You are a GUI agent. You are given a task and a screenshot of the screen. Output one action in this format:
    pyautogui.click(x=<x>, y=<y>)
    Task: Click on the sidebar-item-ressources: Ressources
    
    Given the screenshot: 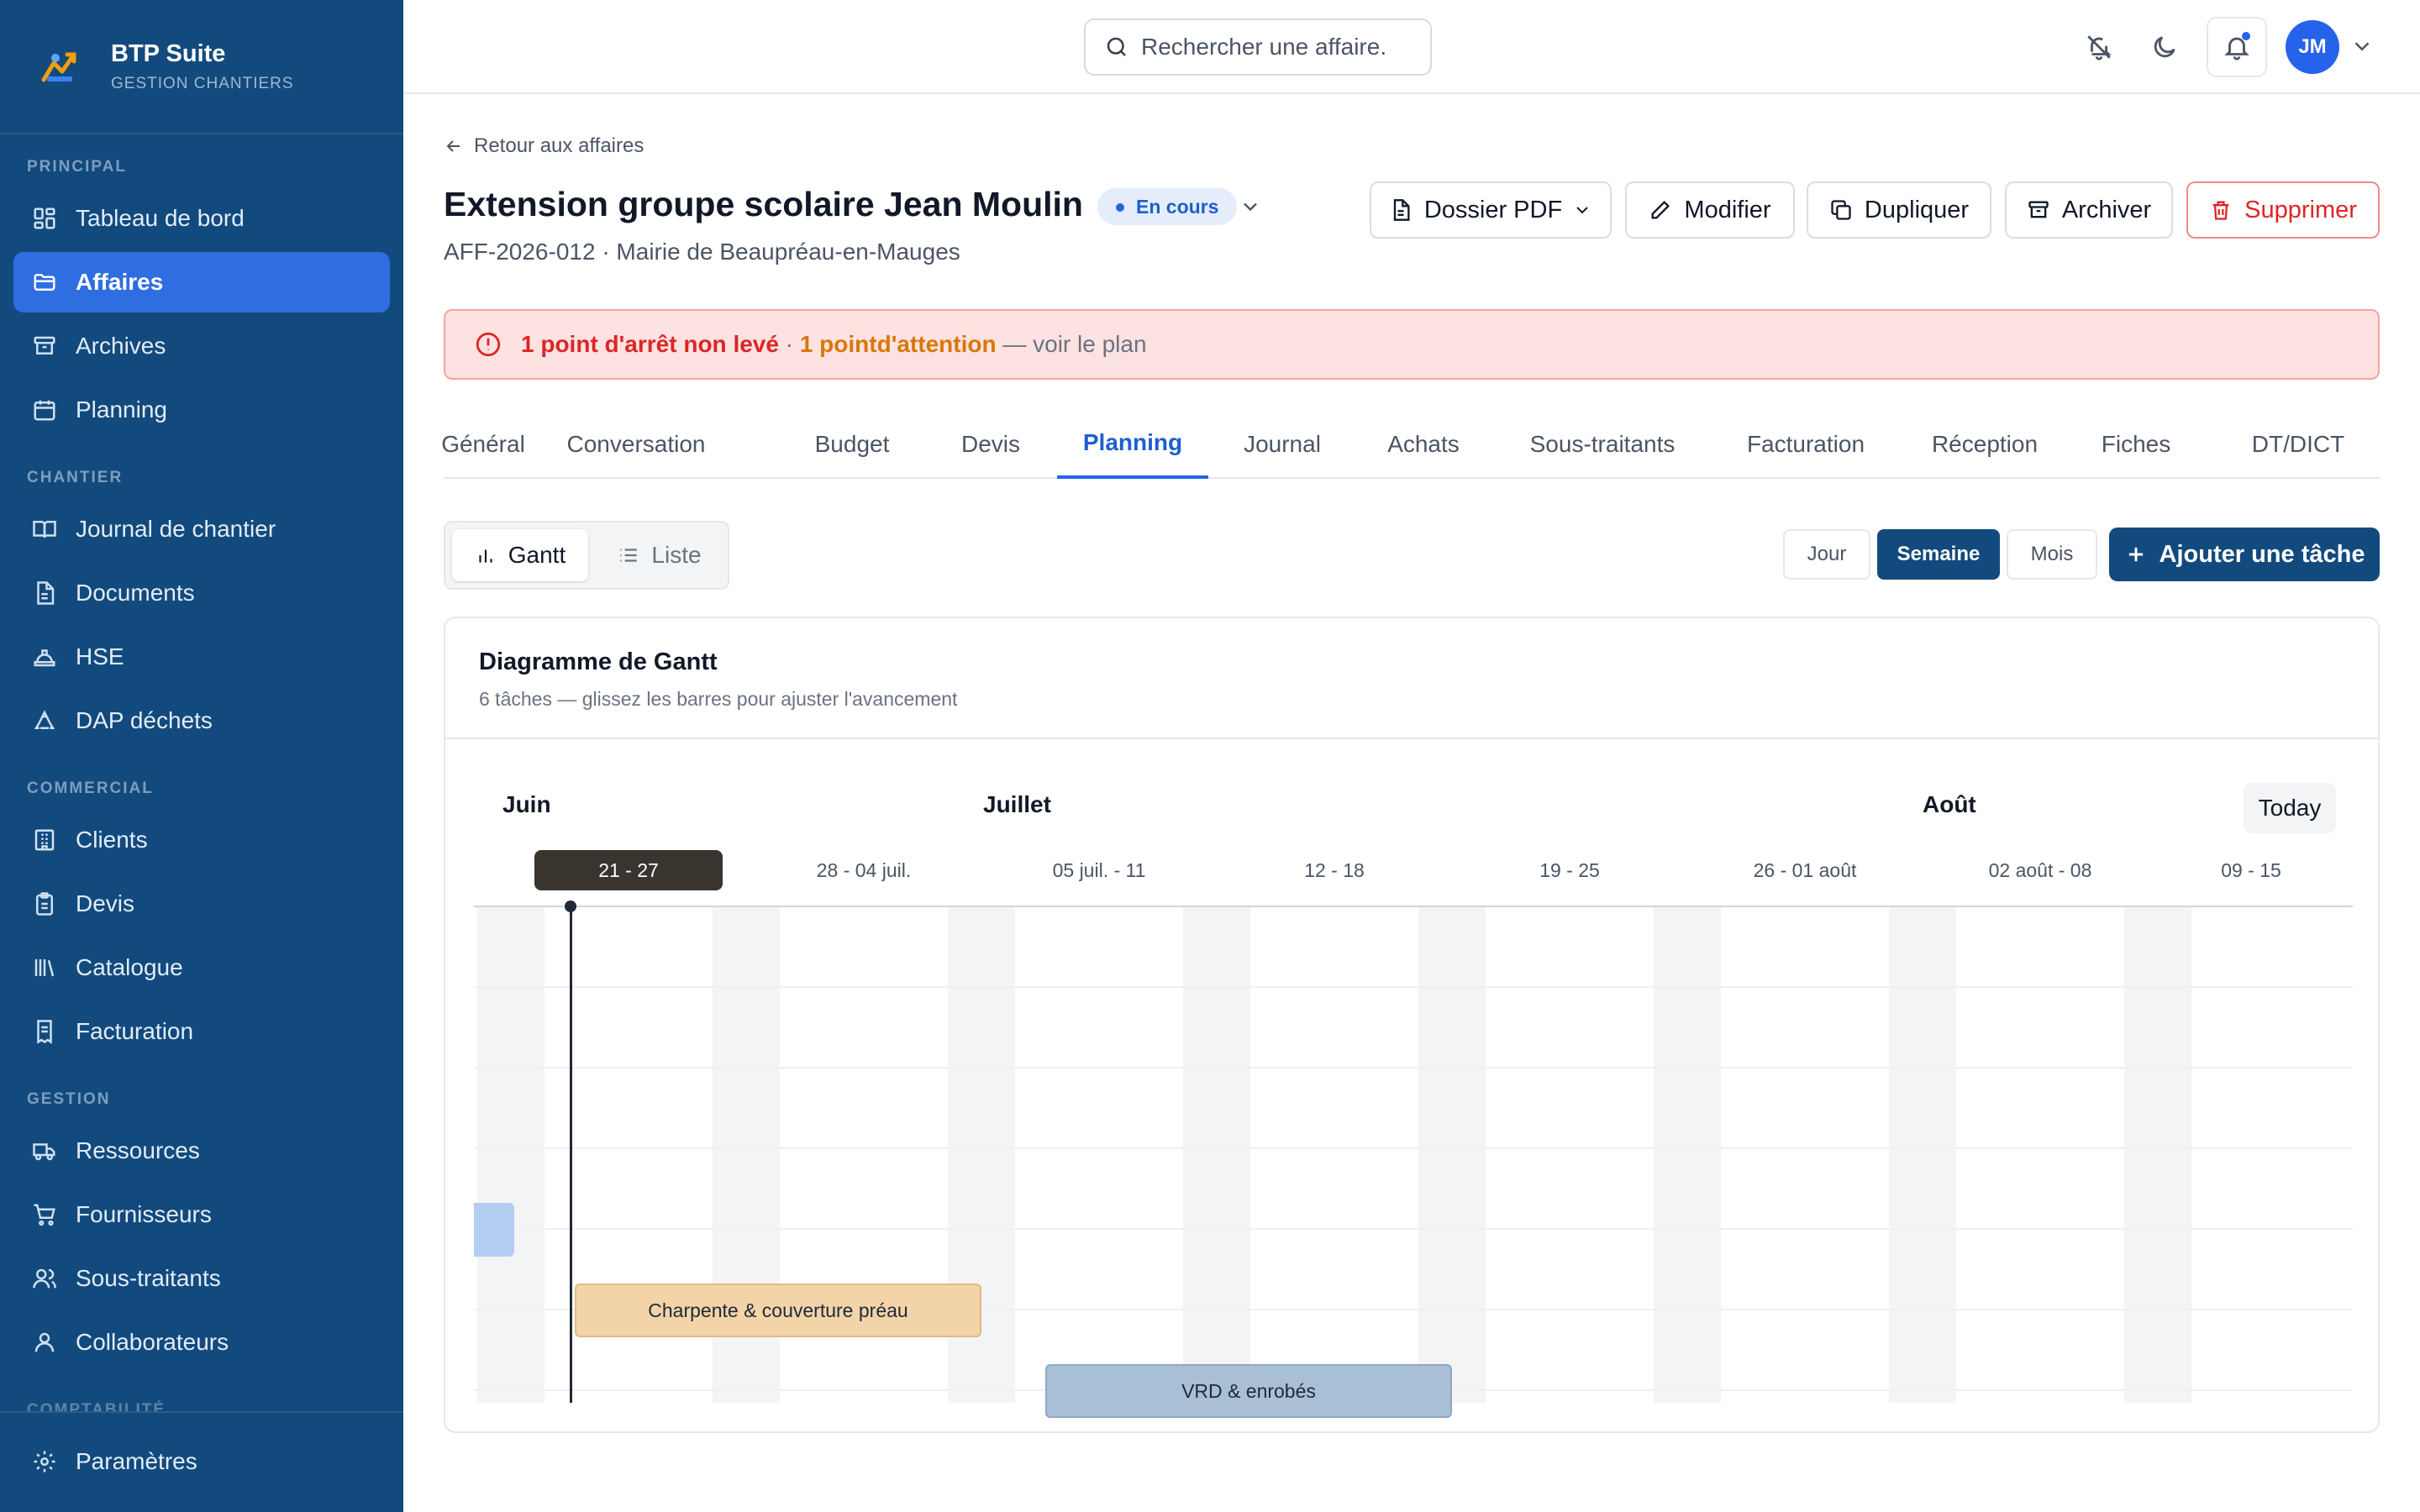 What is the action you would take?
    pyautogui.click(x=202, y=1151)
    